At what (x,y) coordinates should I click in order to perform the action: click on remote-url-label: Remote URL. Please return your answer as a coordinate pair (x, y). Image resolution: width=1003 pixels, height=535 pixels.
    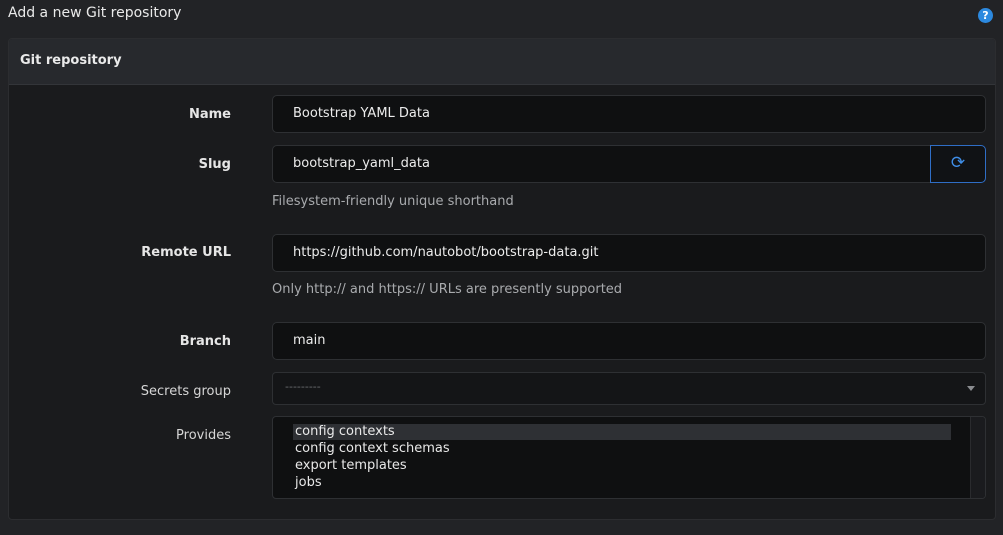
    Looking at the image, I should click on (186, 252).